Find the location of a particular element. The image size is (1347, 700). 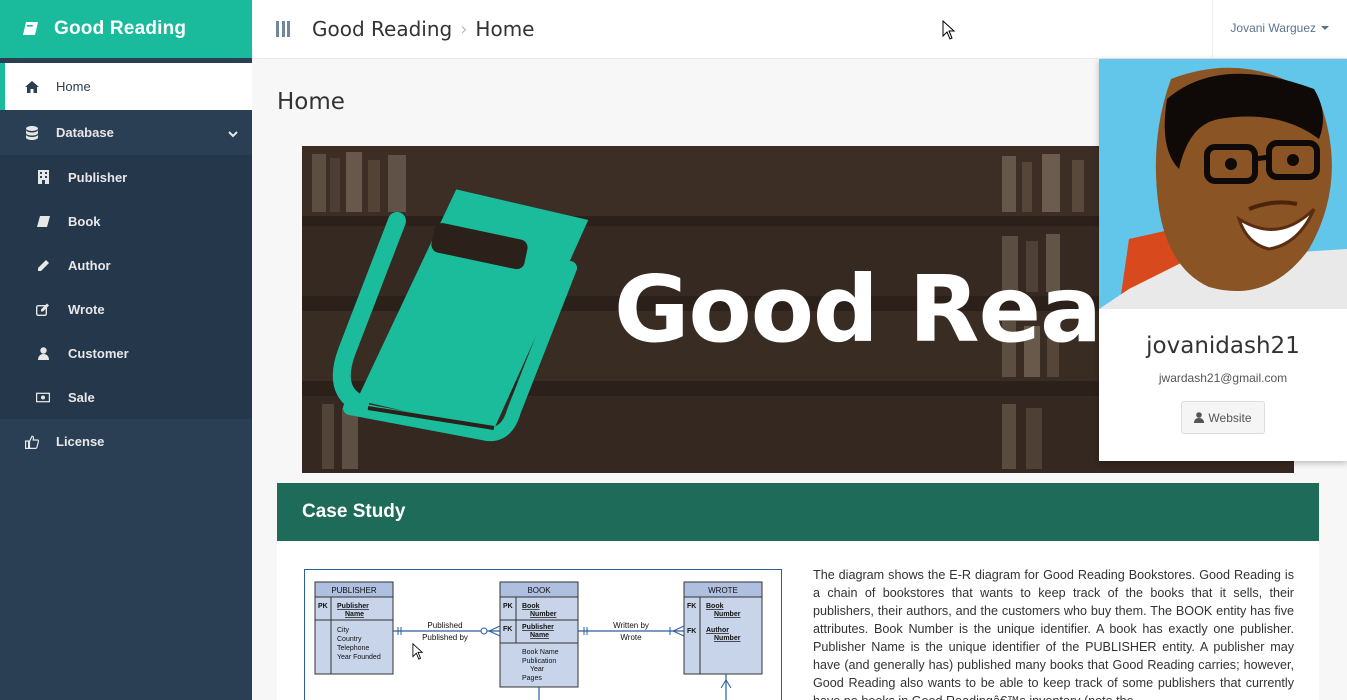

breadcrumb: Good Reading › Home is located at coordinates (423, 29).